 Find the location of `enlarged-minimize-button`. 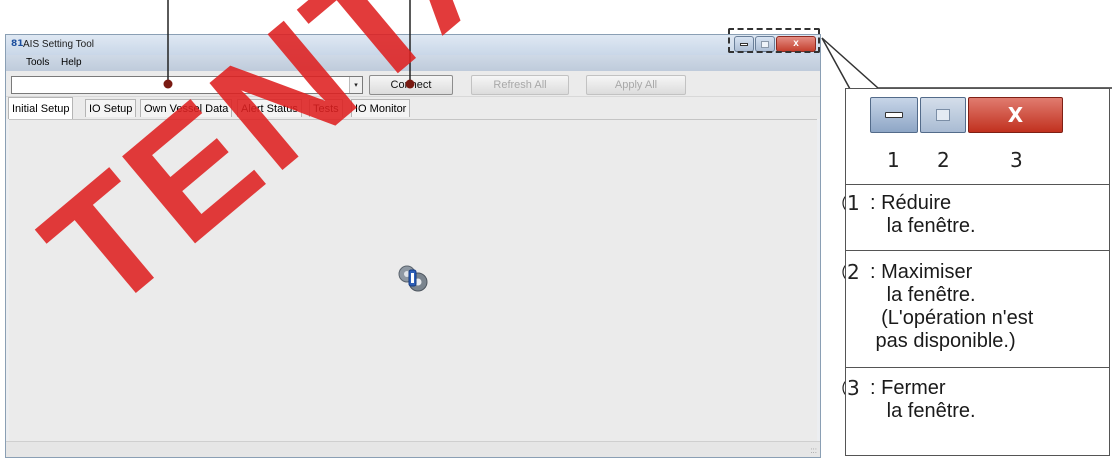

enlarged-minimize-button is located at coordinates (894, 115).